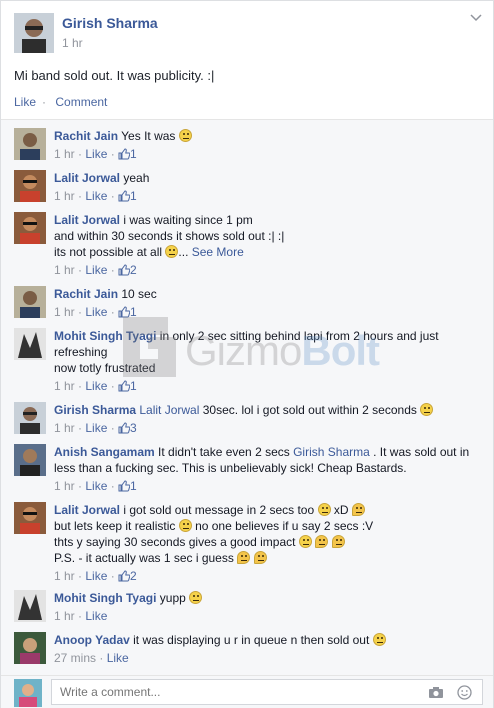 The width and height of the screenshot is (494, 708). What do you see at coordinates (34, 33) in the screenshot?
I see `author-avatar` at bounding box center [34, 33].